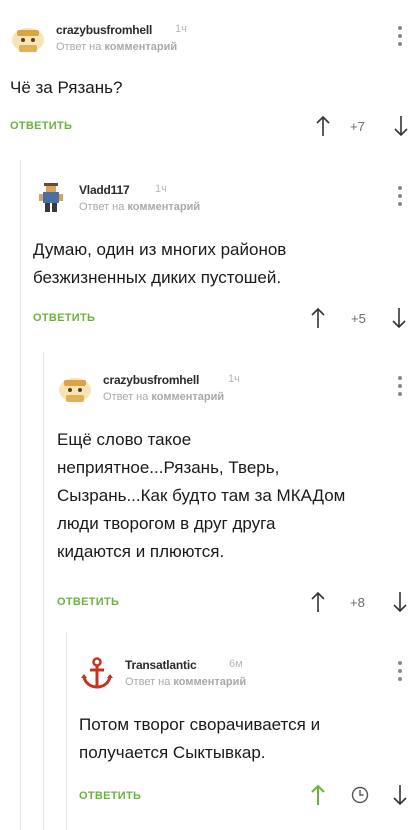 This screenshot has width=420, height=830. Describe the element at coordinates (236, 664) in the screenshot. I see `timestamp: 6м` at that location.